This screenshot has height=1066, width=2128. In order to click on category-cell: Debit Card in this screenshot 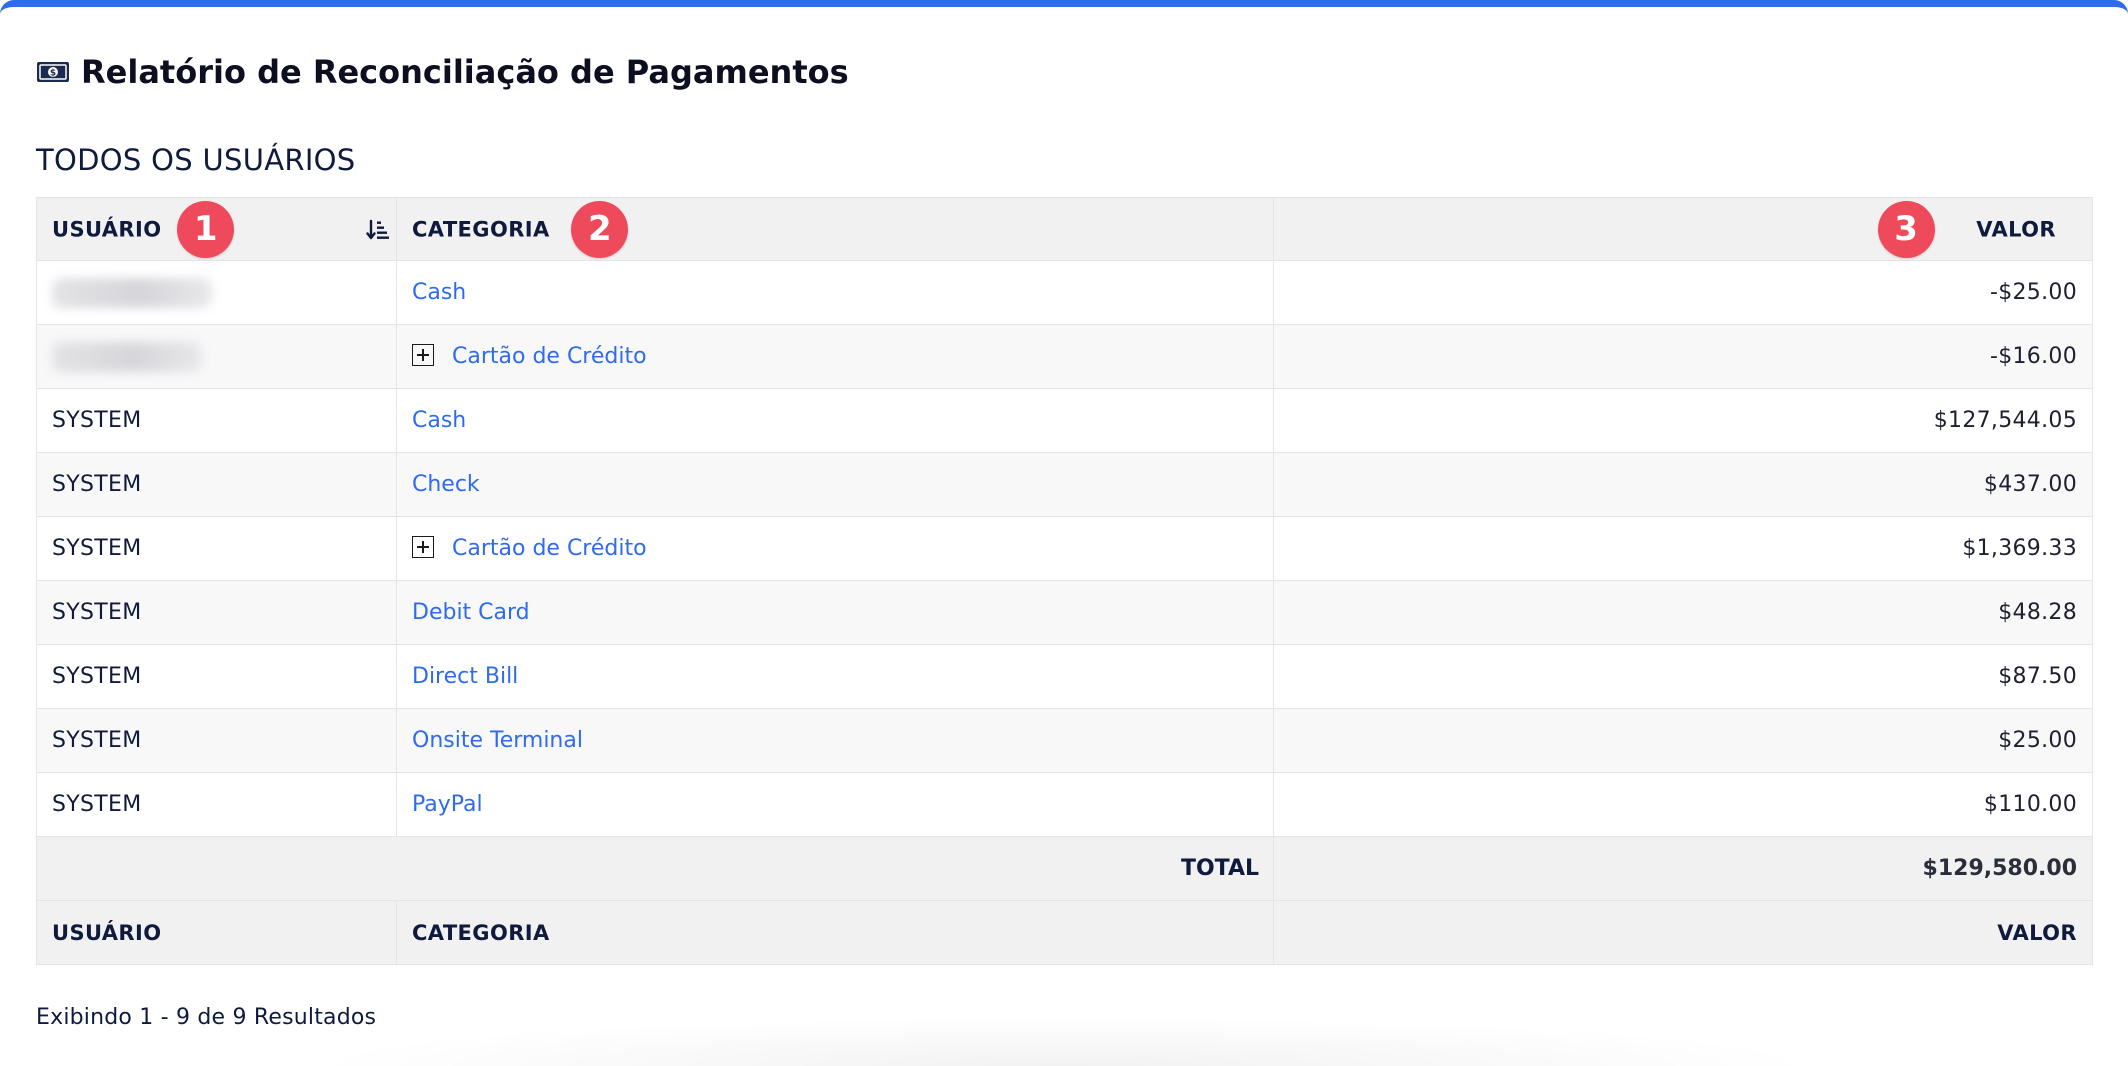, I will do `click(835, 612)`.